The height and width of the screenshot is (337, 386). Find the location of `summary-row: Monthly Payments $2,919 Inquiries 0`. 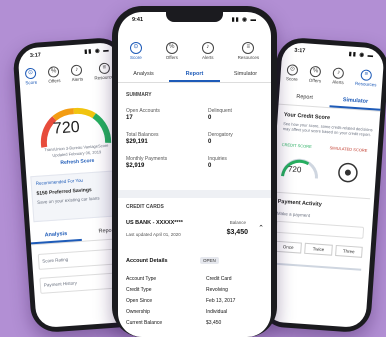

summary-row: Monthly Payments $2,919 Inquiries 0 is located at coordinates (195, 168).